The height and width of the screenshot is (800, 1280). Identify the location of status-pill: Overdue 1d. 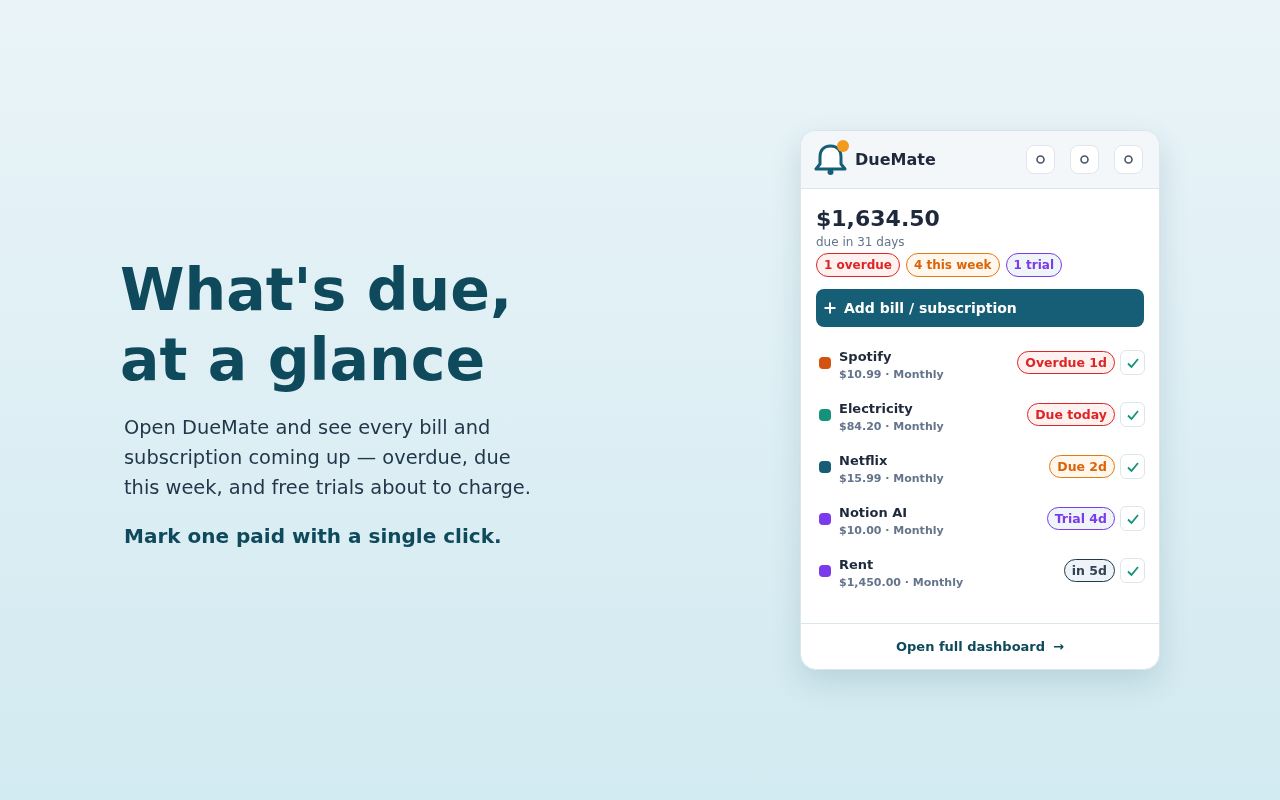
(1066, 362).